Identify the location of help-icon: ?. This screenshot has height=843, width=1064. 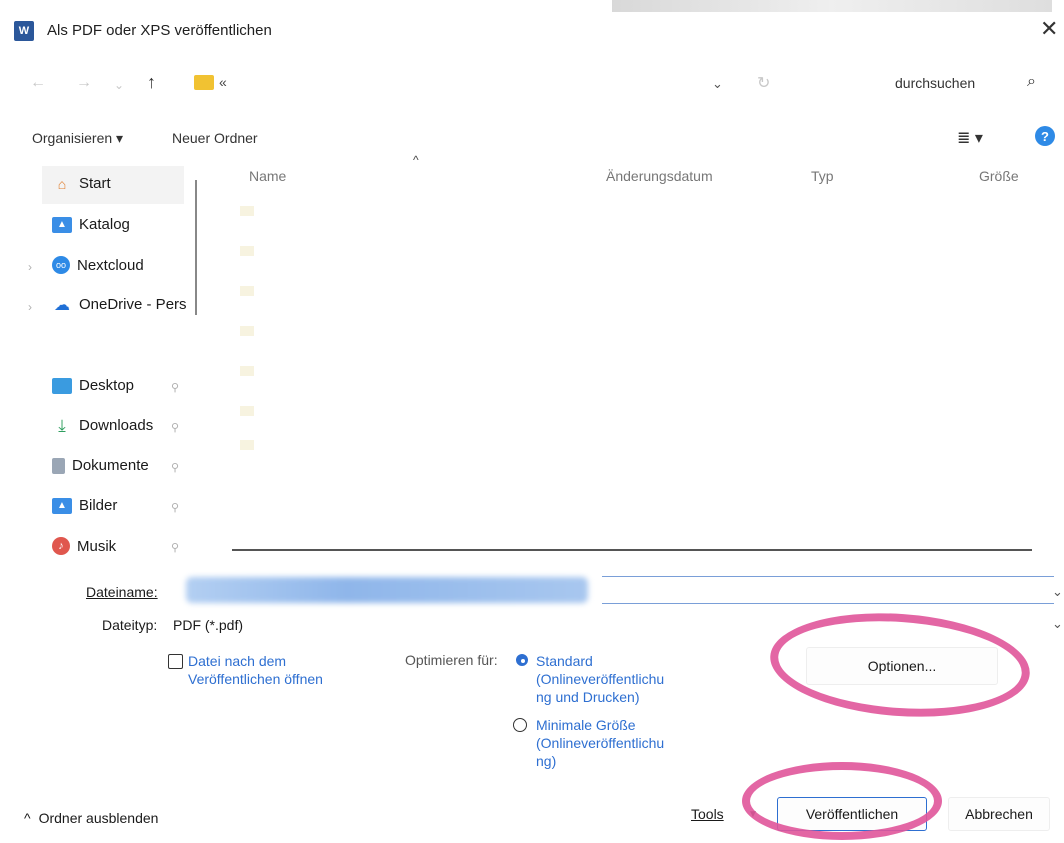
(1045, 136).